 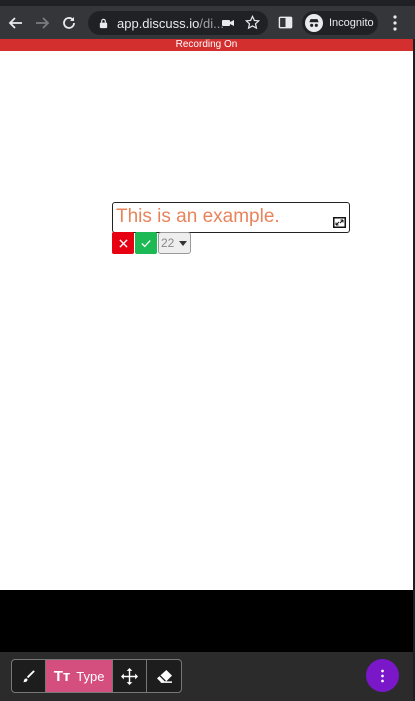 What do you see at coordinates (314, 23) in the screenshot?
I see `incognito-icon` at bounding box center [314, 23].